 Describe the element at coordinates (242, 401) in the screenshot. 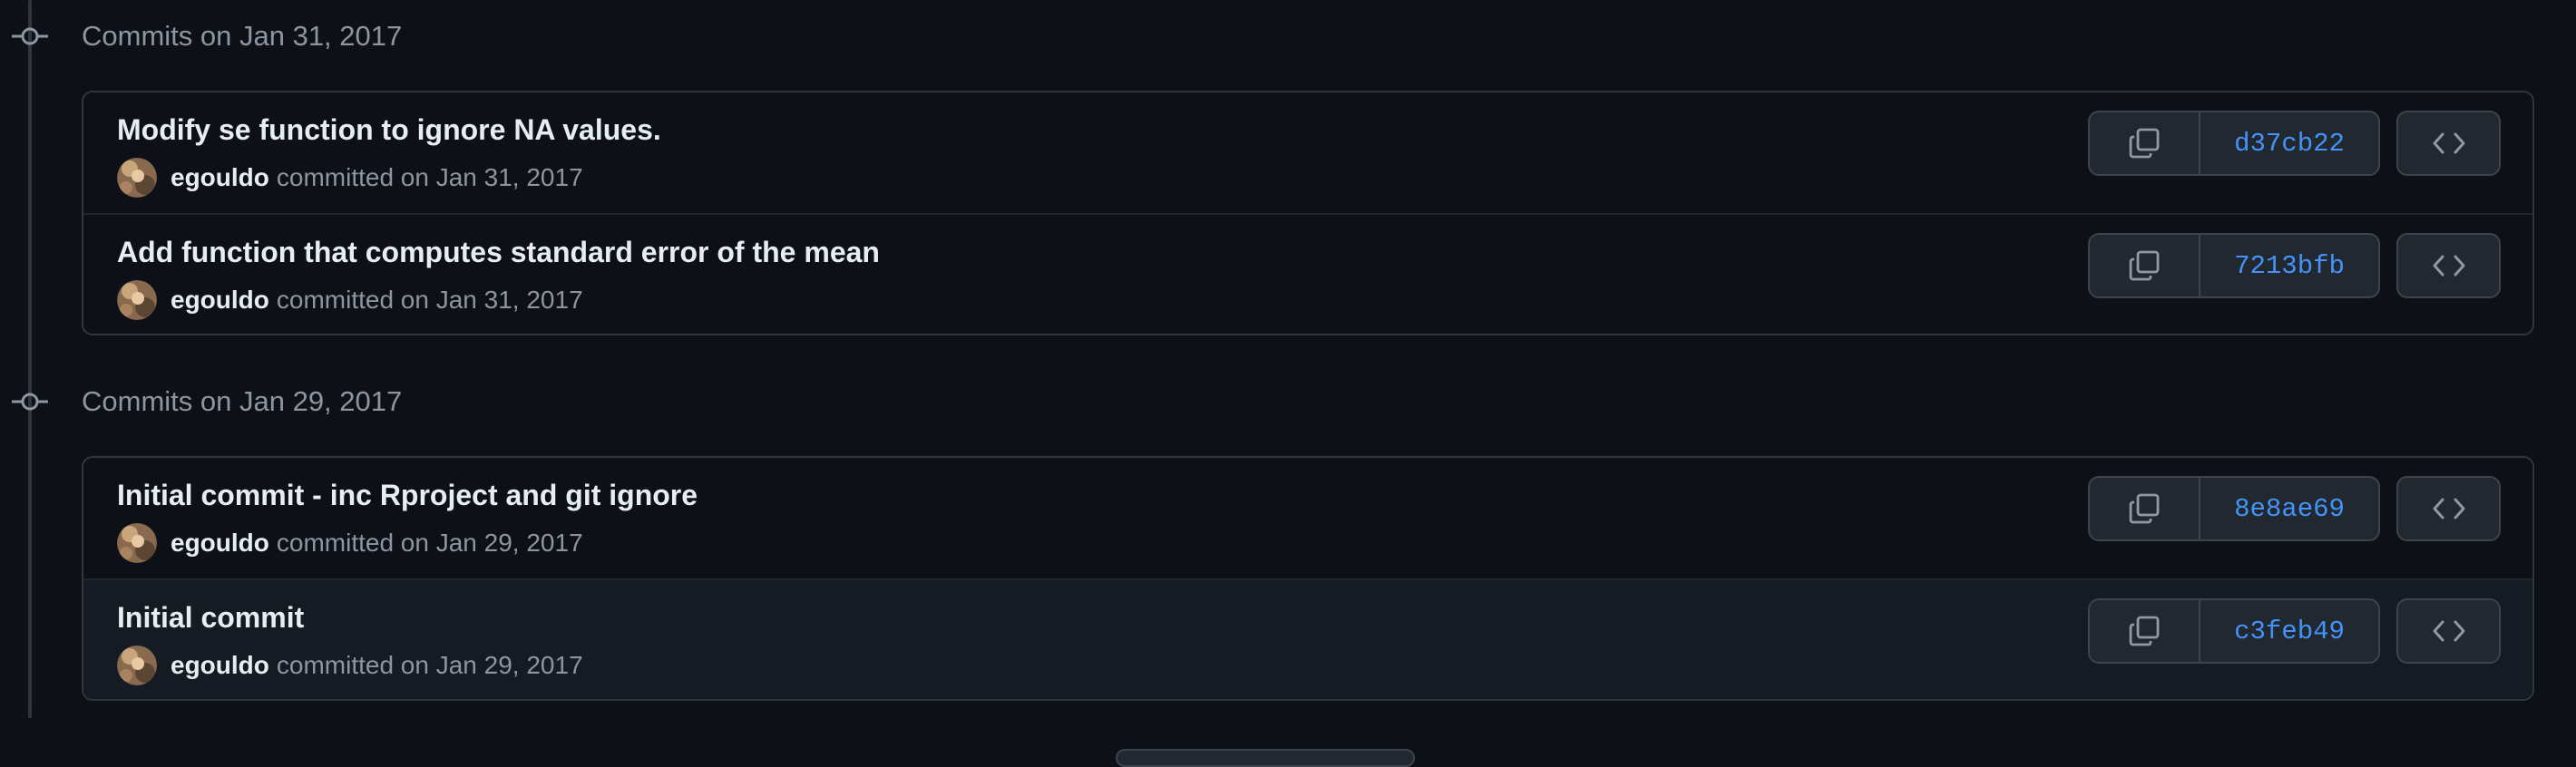

I see `commit-group-title: Commits on Jan 29, 2017` at that location.